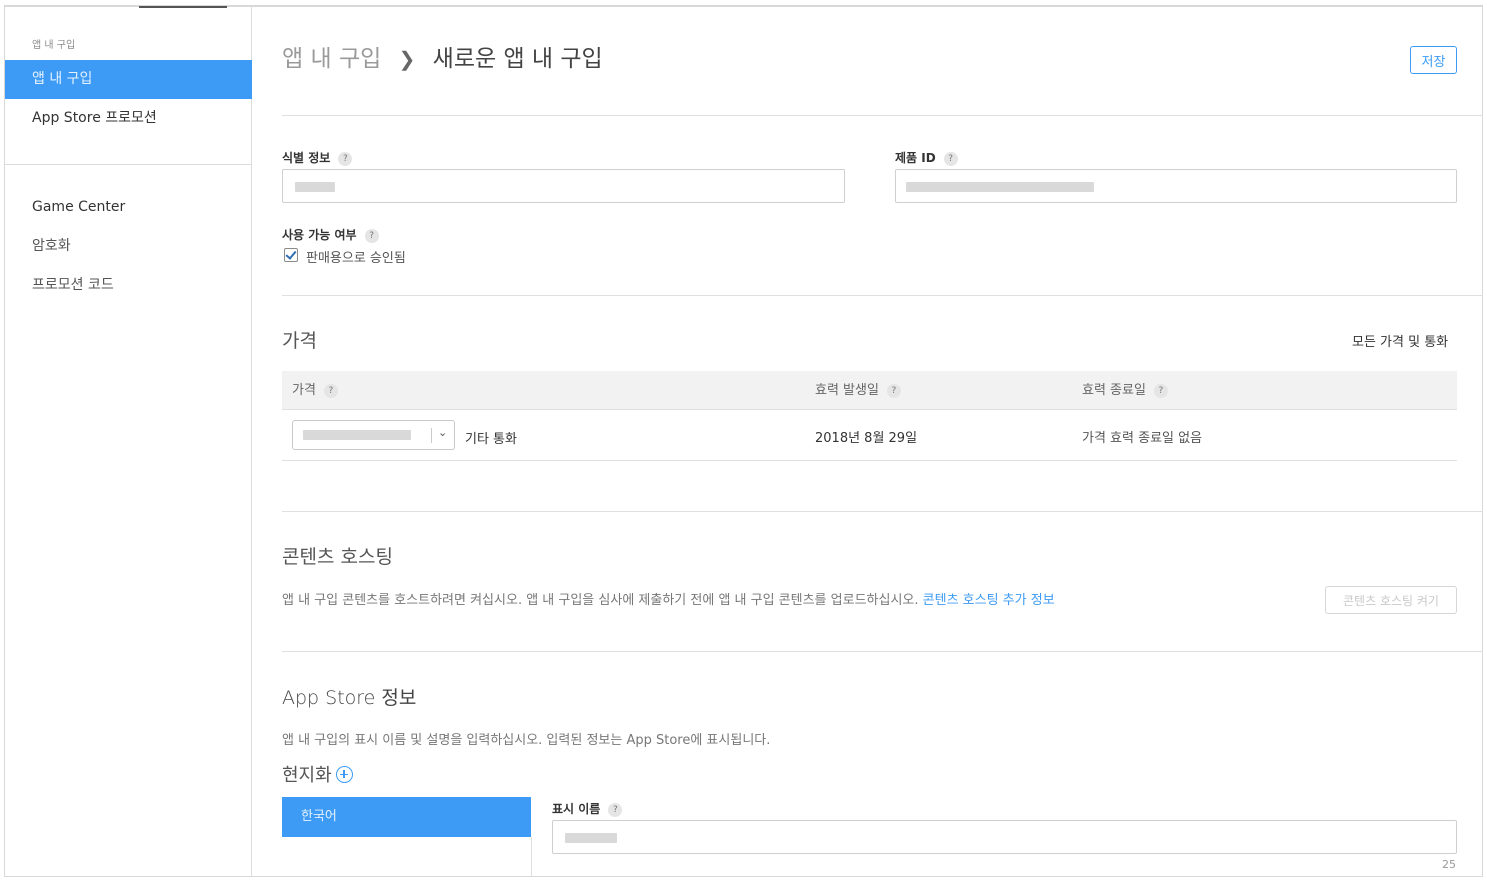 The height and width of the screenshot is (881, 1487). What do you see at coordinates (331, 59) in the screenshot?
I see `breadcrumb-root-link: 앱 내 구입` at bounding box center [331, 59].